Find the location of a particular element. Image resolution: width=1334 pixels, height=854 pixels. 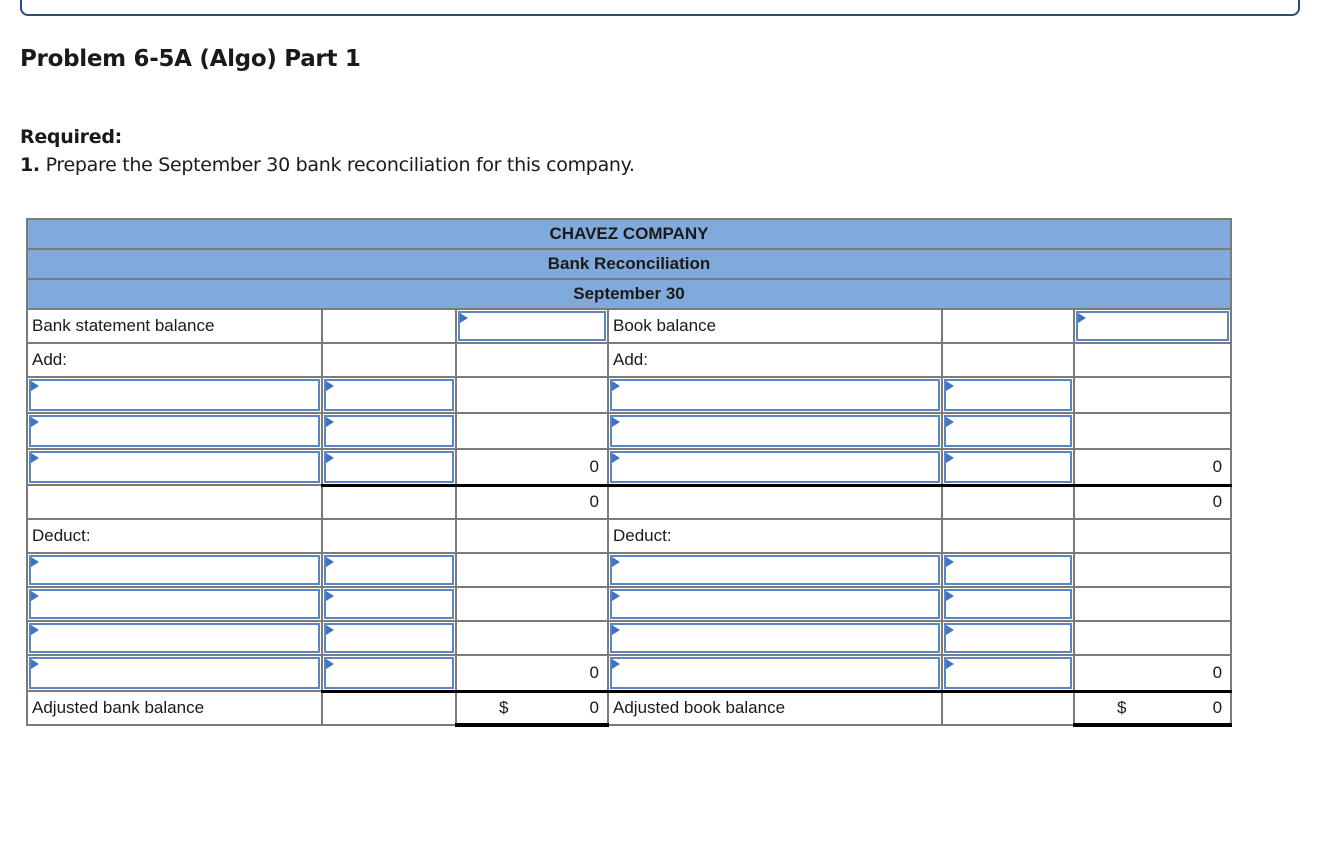

page-title: Problem 6-5A (Algo) Part 1 is located at coordinates (190, 59).